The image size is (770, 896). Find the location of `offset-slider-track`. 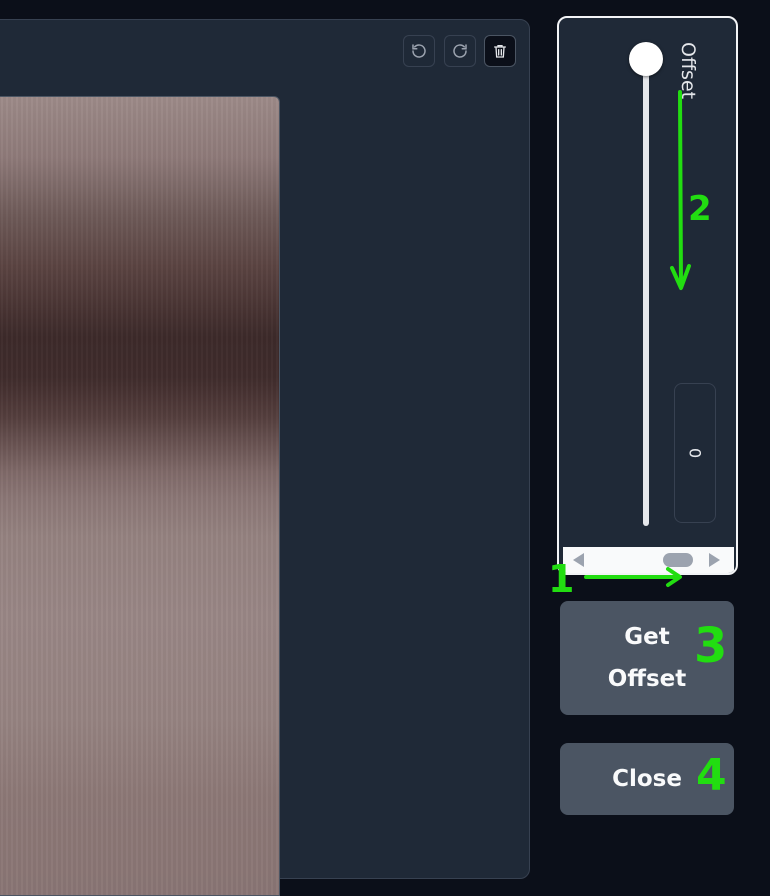

offset-slider-track is located at coordinates (646, 297).